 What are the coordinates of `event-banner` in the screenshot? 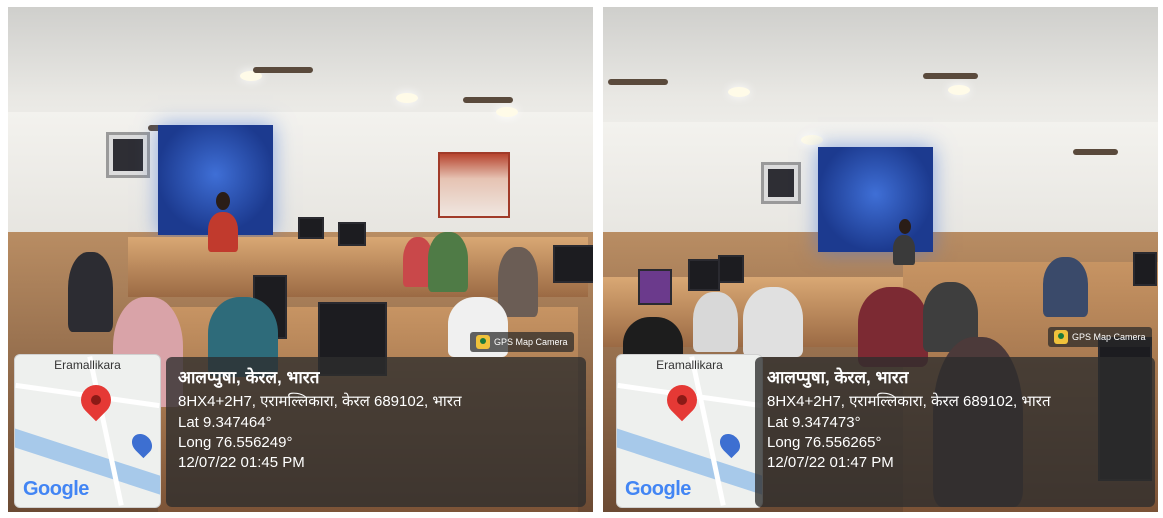 It's located at (474, 185).